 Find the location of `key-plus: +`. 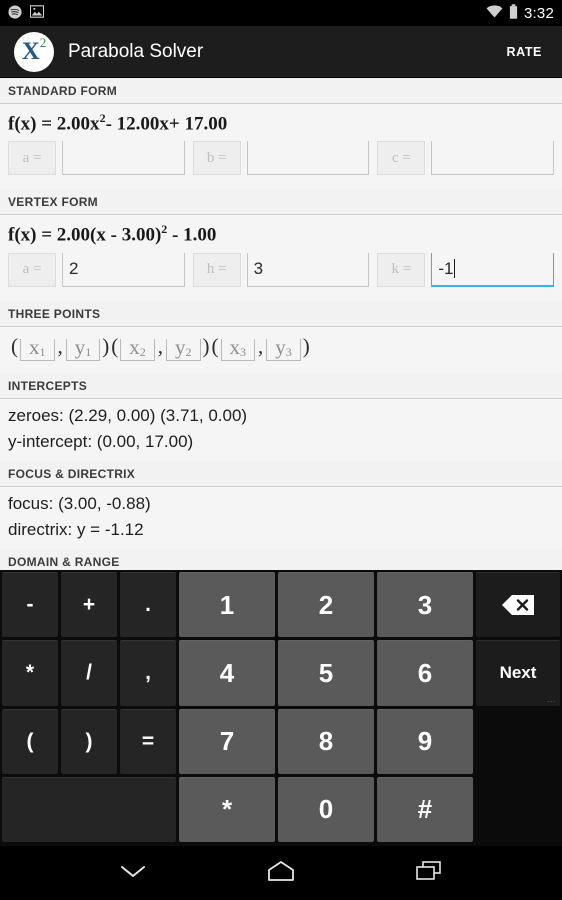

key-plus: + is located at coordinates (89, 605).